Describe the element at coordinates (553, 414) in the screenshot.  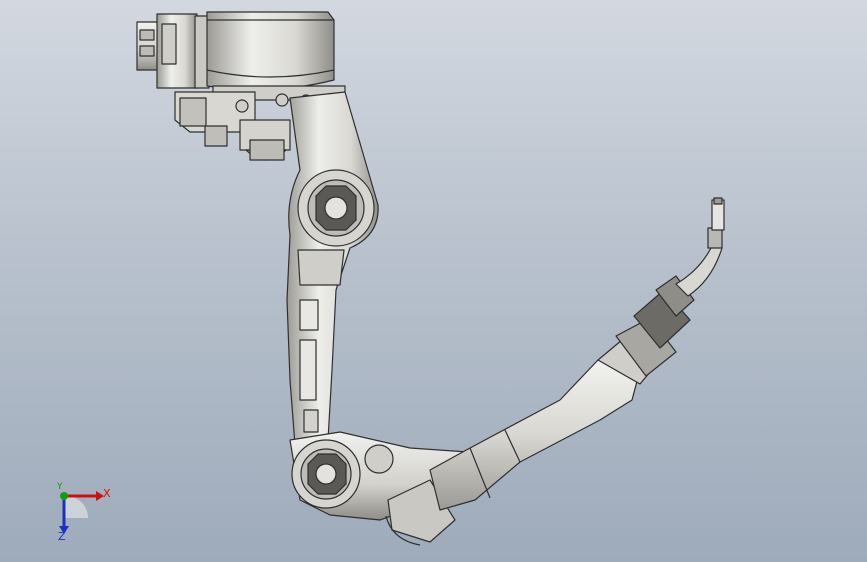
I see `robot-forearm` at that location.